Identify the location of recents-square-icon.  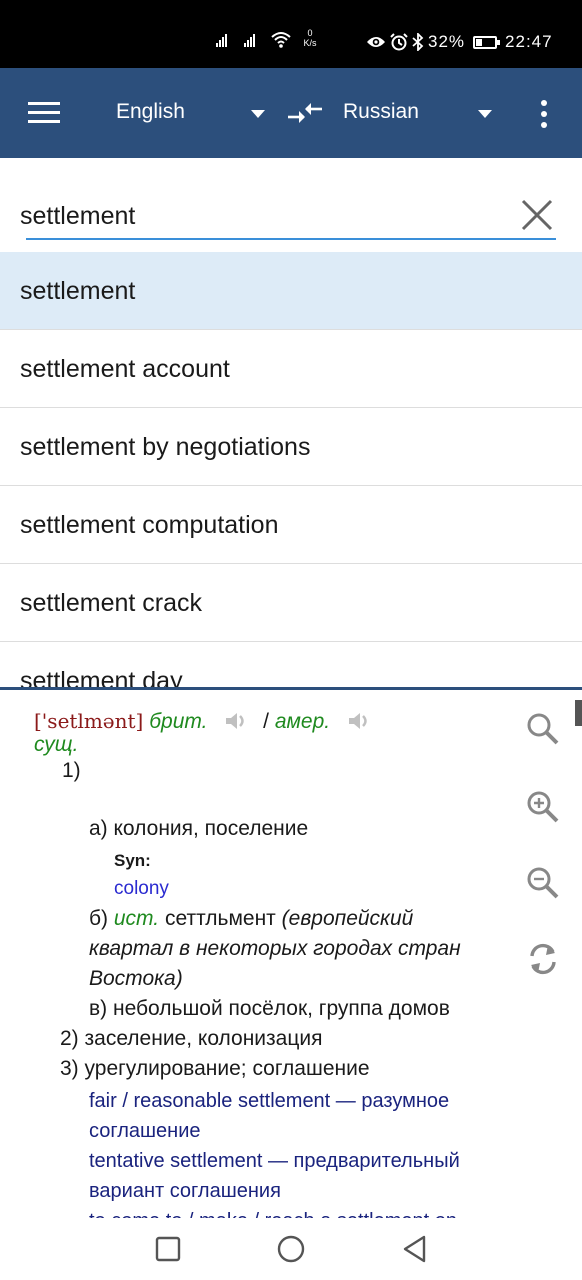
(168, 1249).